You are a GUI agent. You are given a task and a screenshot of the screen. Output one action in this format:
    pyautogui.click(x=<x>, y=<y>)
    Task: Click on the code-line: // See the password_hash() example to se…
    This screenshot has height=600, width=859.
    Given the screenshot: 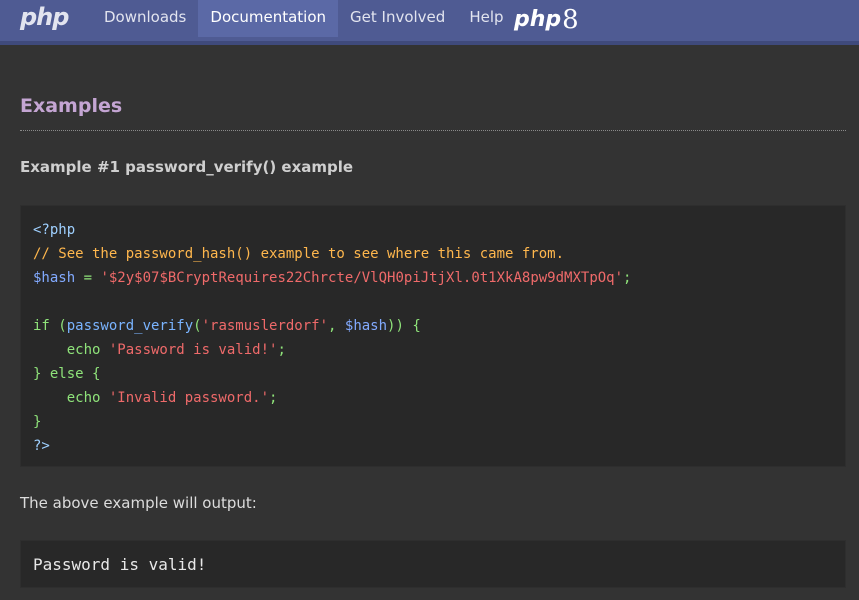 What is the action you would take?
    pyautogui.click(x=433, y=254)
    